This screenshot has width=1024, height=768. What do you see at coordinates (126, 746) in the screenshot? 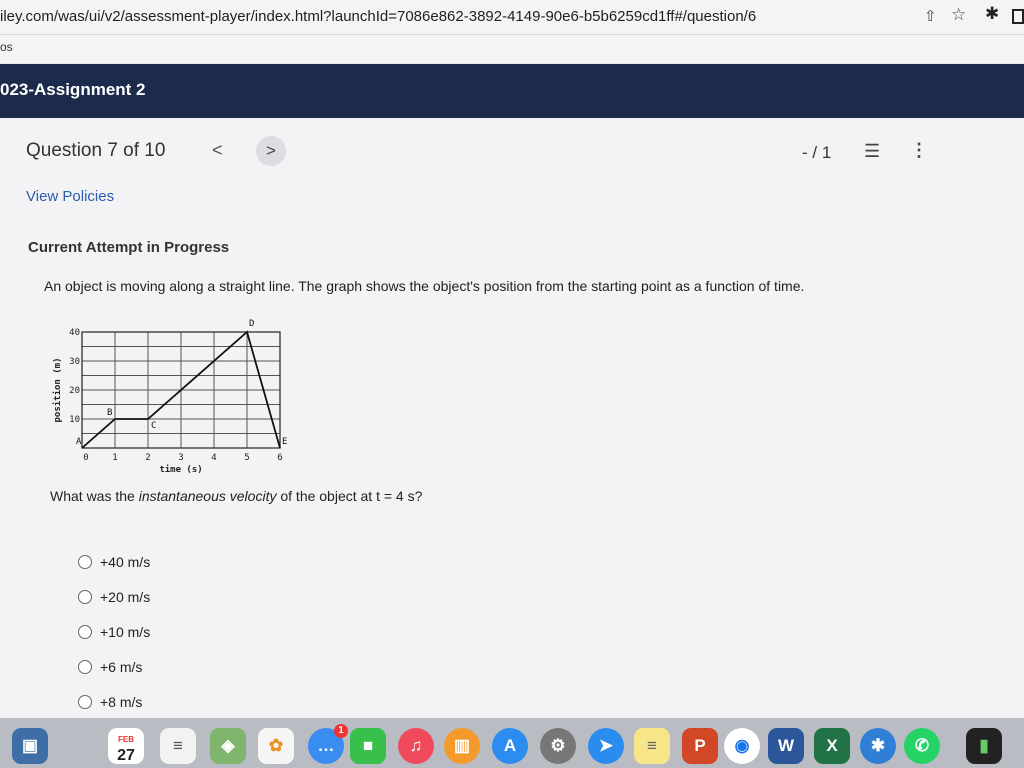
I see `calendar-app-icon: FEB 27` at bounding box center [126, 746].